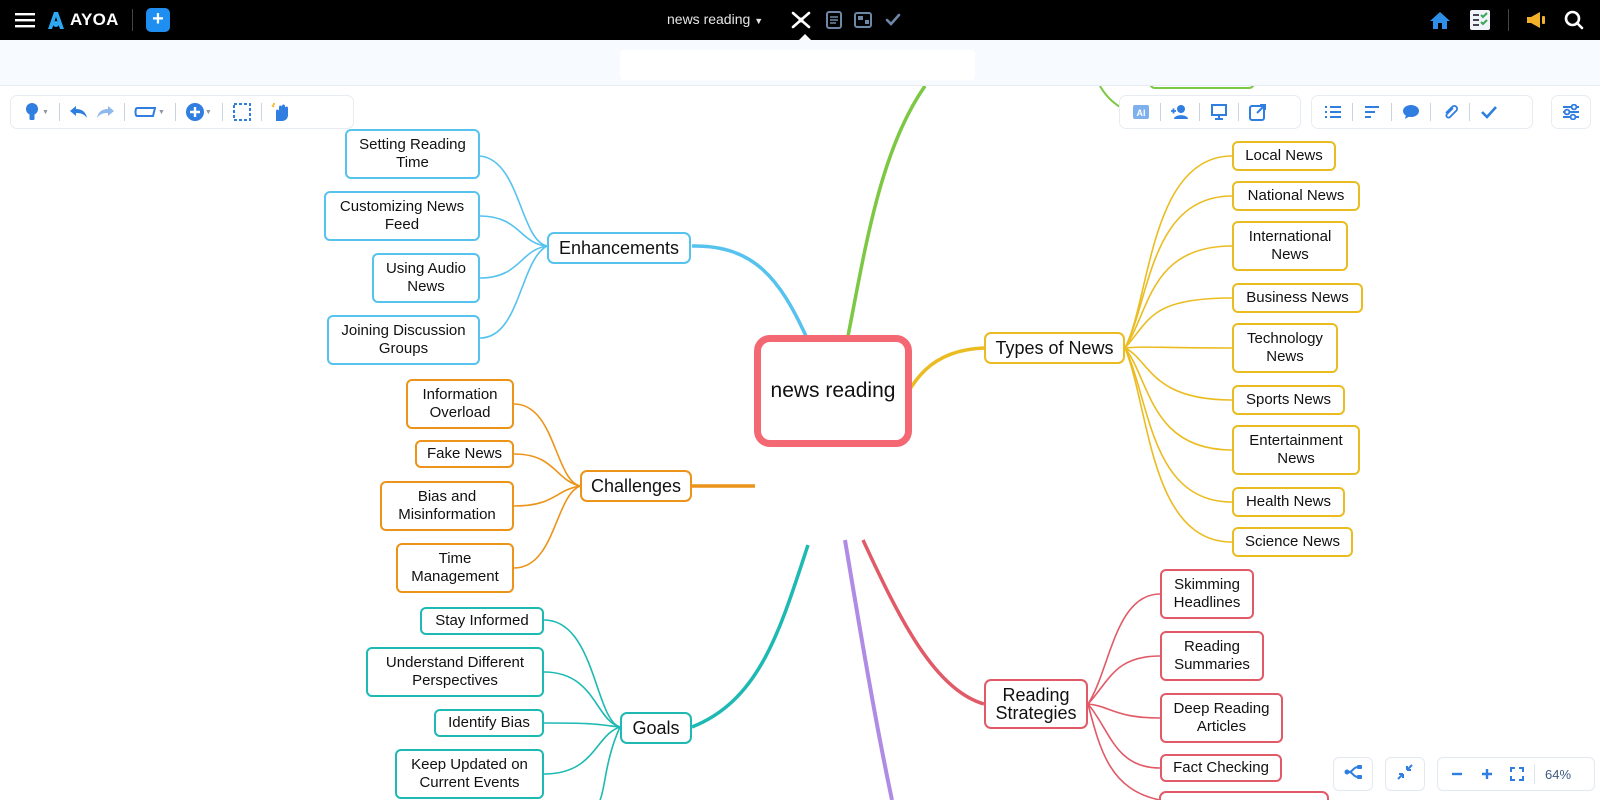 The height and width of the screenshot is (800, 1600). What do you see at coordinates (1457, 774) in the screenshot?
I see `zoom-out-icon` at bounding box center [1457, 774].